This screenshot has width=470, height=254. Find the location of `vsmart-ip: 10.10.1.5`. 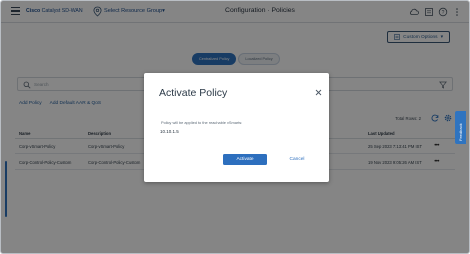

vsmart-ip: 10.10.1.5 is located at coordinates (169, 131).